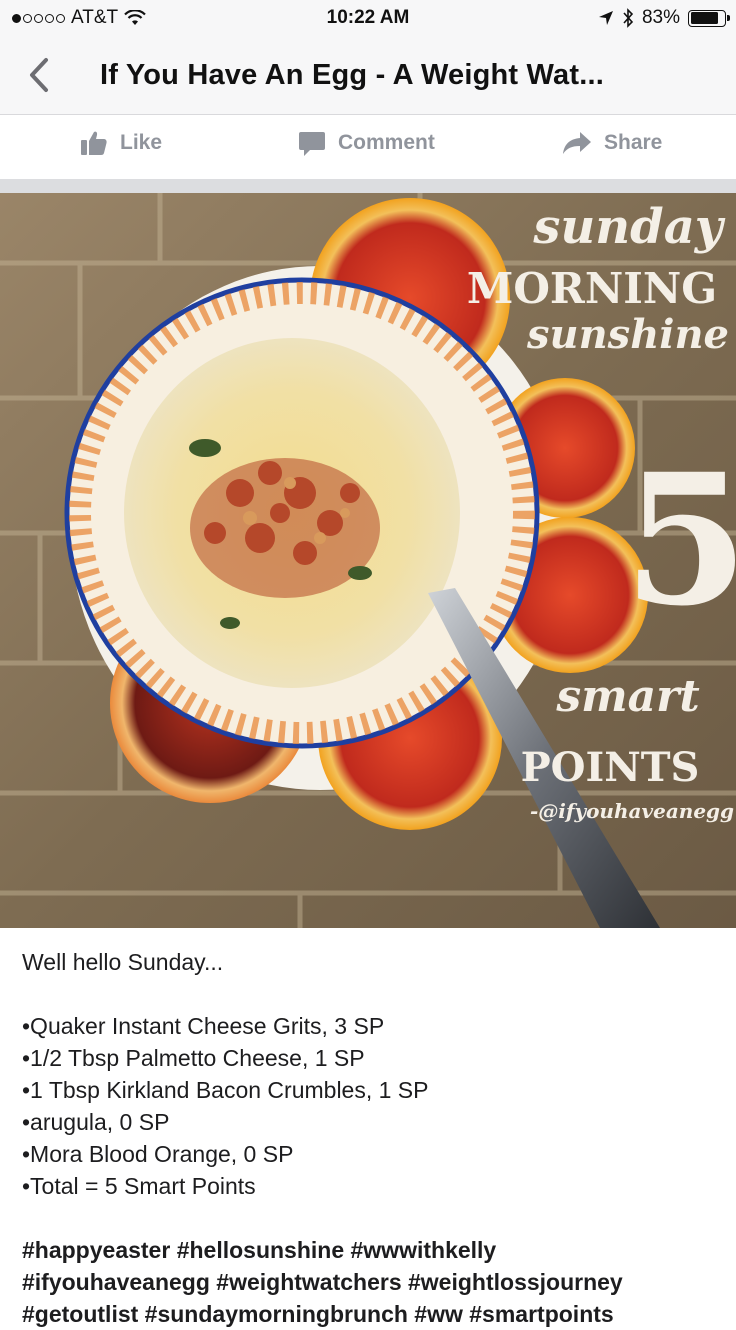 This screenshot has width=736, height=1330. I want to click on overlay-sunday: sunday, so click(628, 227).